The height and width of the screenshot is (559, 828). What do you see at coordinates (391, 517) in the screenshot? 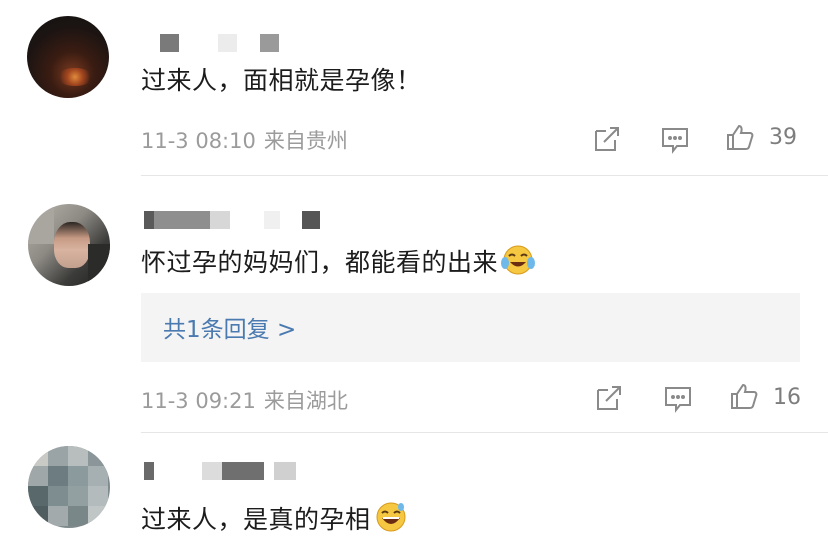
I see `grinning-sweat-emoji` at bounding box center [391, 517].